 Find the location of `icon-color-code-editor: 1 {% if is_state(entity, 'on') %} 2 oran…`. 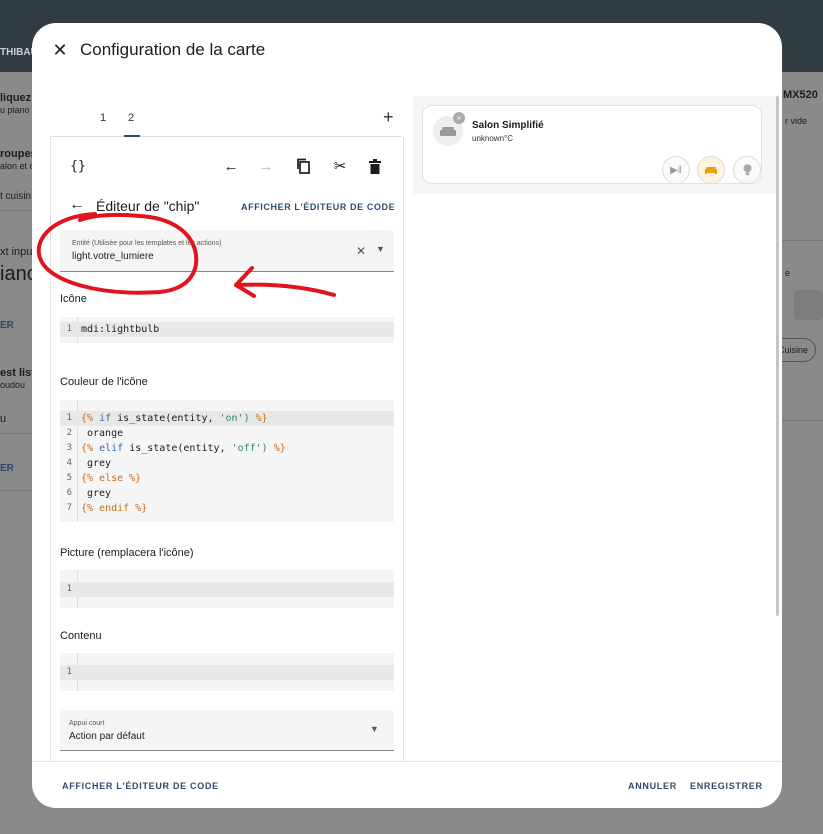

icon-color-code-editor: 1 {% if is_state(entity, 'on') %} 2 oran… is located at coordinates (227, 461).